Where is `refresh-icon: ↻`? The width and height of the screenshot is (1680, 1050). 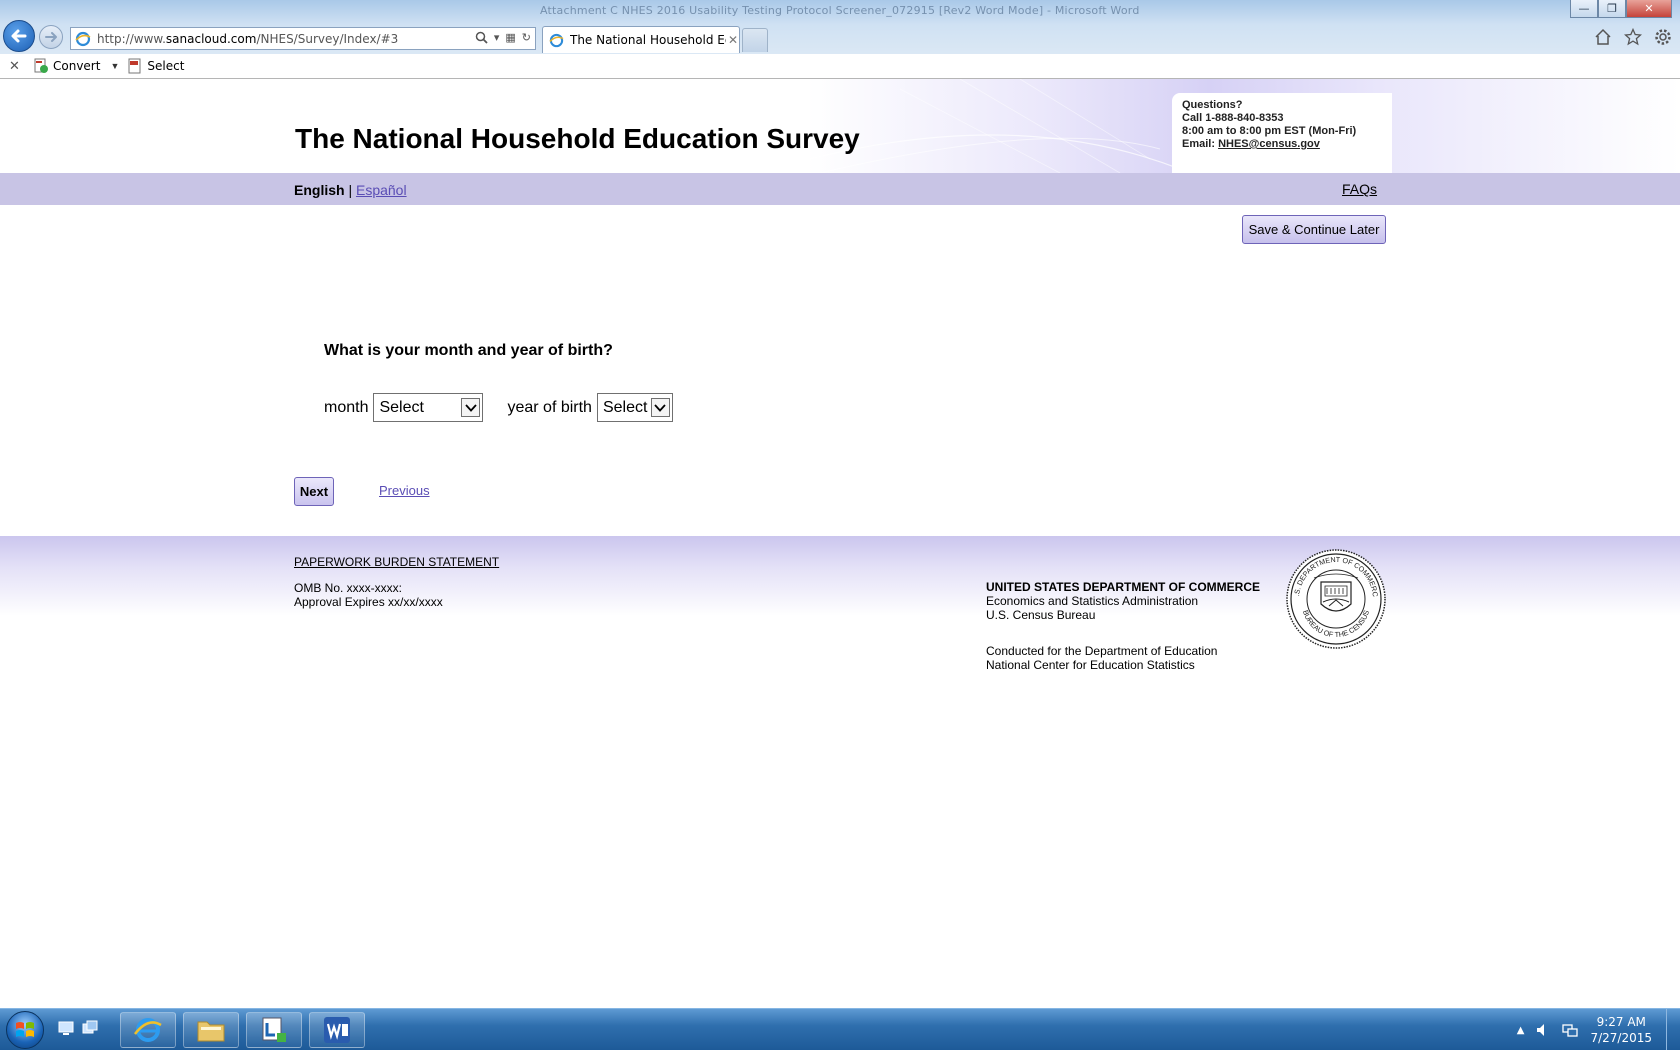
refresh-icon: ↻ is located at coordinates (526, 37).